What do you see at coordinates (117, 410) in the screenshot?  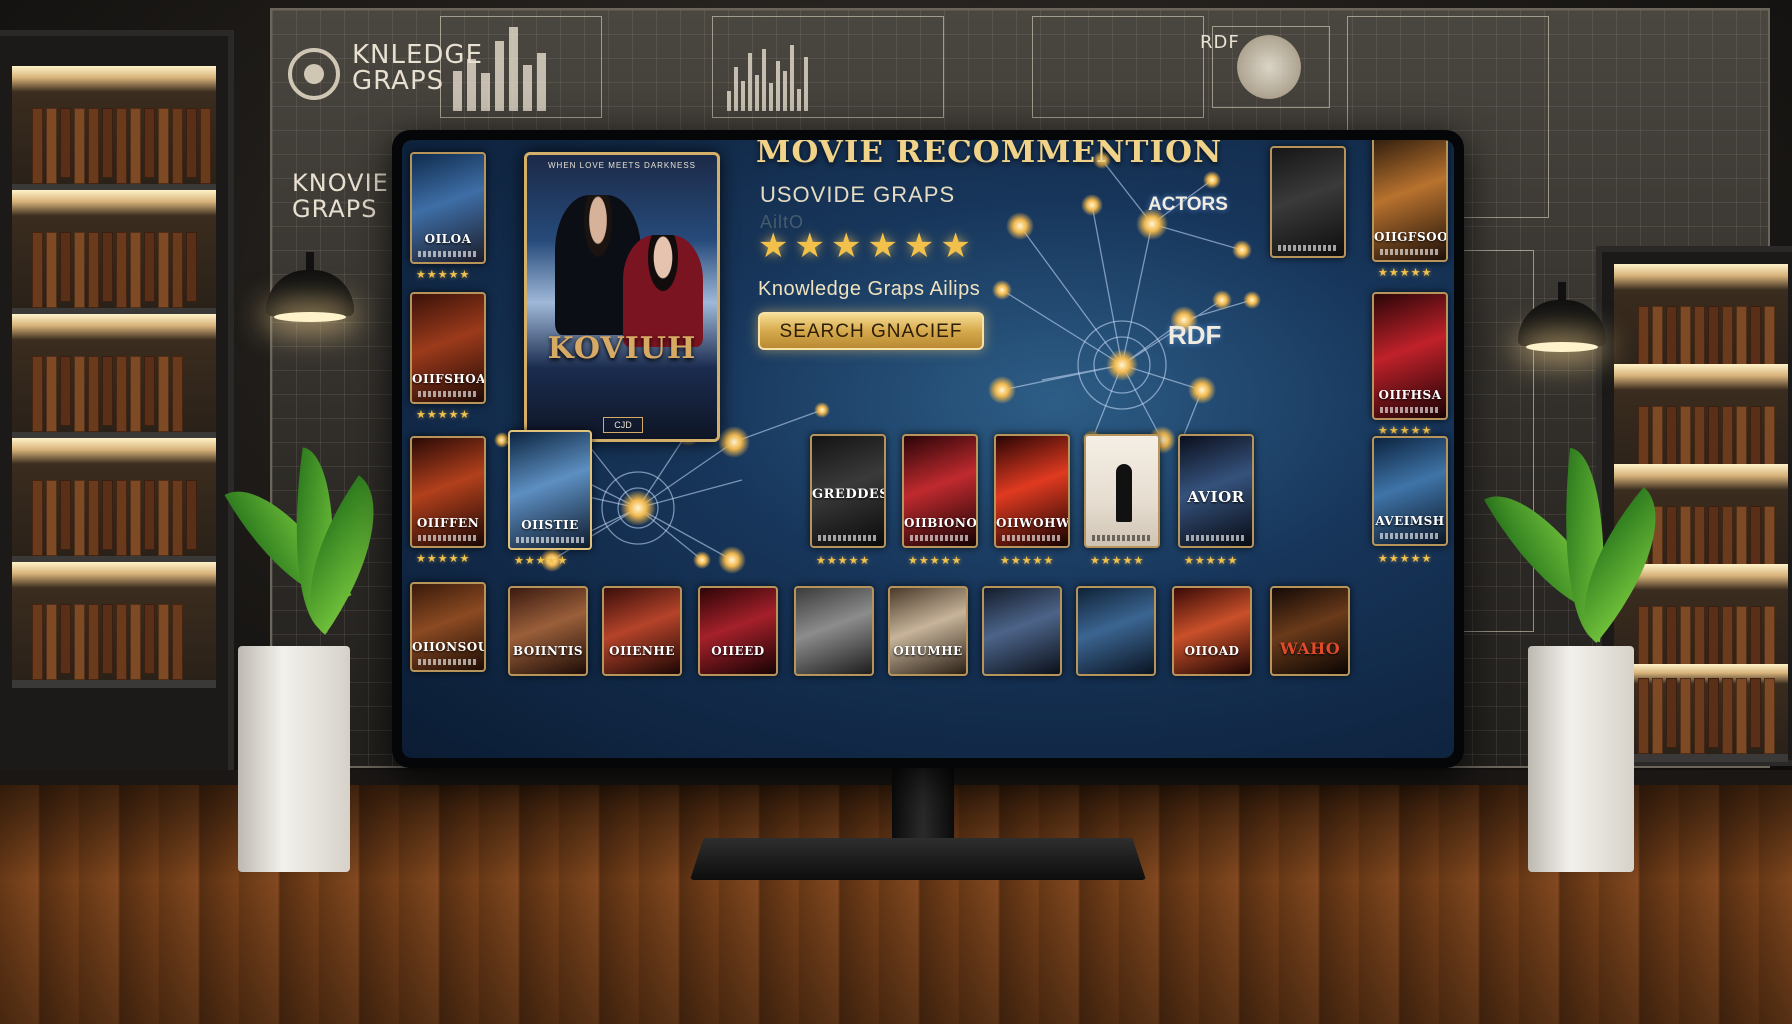 I see `left-bookshelf` at bounding box center [117, 410].